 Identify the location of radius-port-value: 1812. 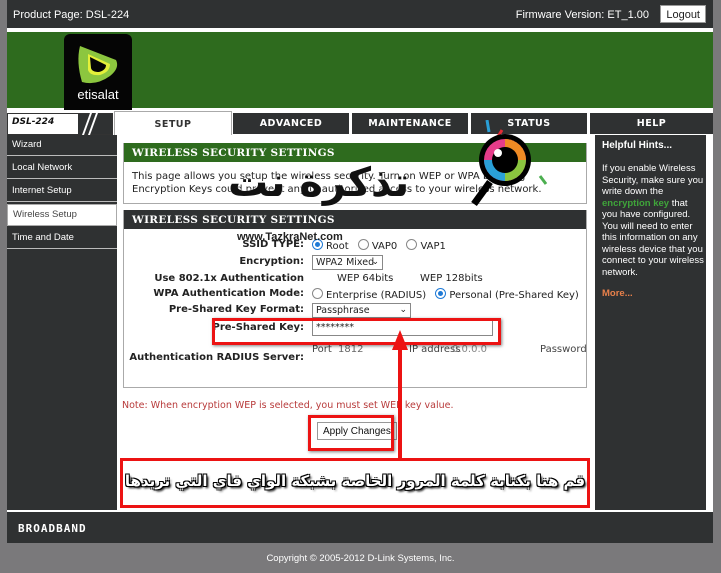
(350, 349).